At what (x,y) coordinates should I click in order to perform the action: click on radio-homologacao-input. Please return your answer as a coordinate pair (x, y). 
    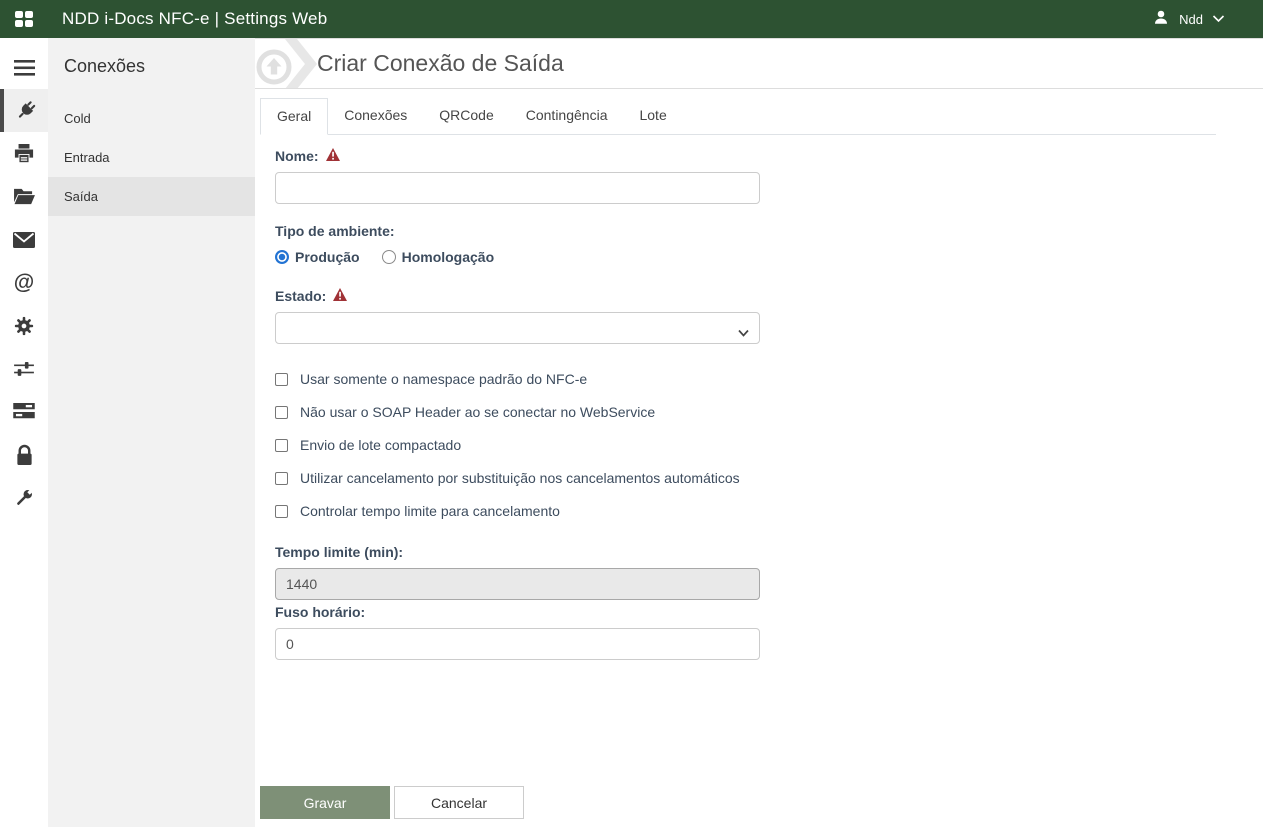
    Looking at the image, I should click on (388, 257).